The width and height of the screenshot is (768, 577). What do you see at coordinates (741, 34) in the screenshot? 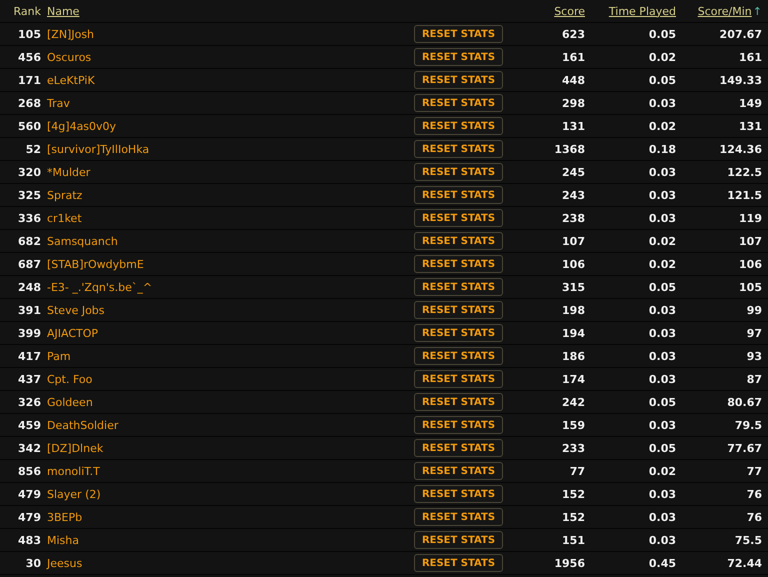
I see `score-per-min-cell: 207.67` at bounding box center [741, 34].